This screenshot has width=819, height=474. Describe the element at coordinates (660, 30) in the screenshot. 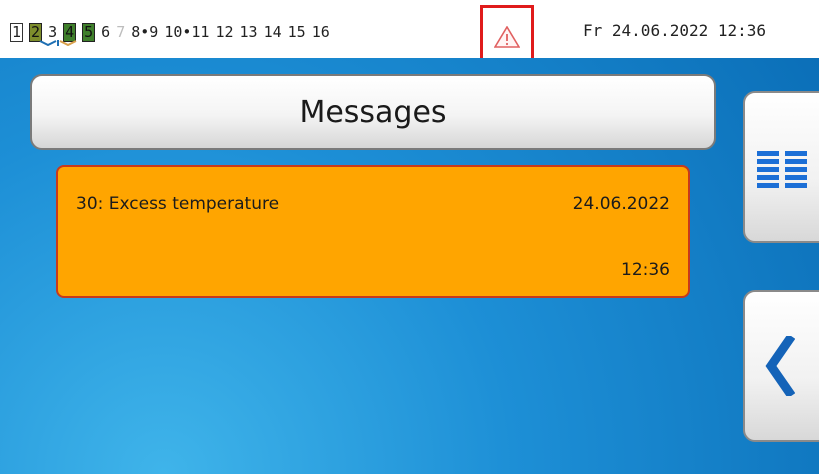

I see `date: 24.06.2022` at that location.